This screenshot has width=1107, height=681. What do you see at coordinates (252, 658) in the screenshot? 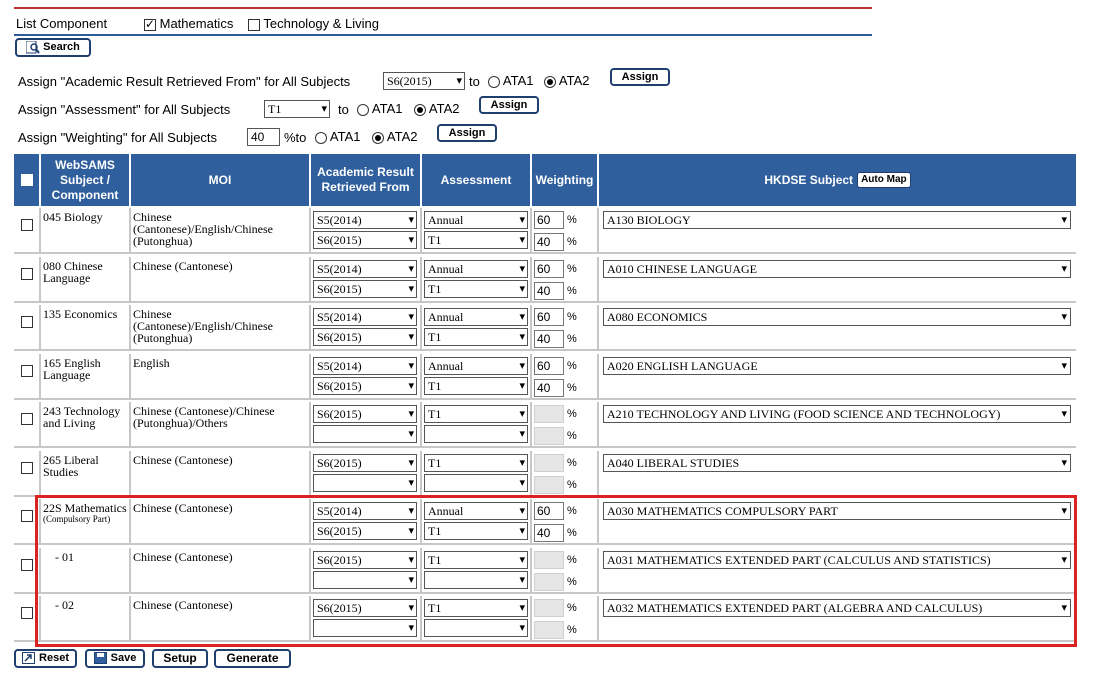
I see `generate-button: Generate` at bounding box center [252, 658].